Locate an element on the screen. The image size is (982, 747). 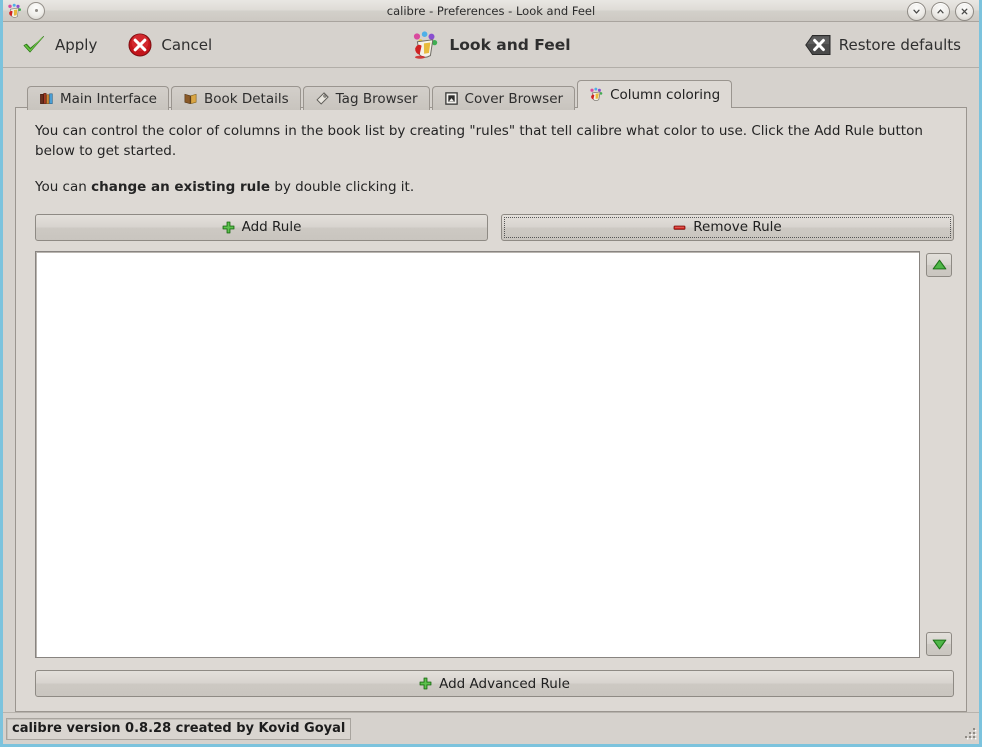
move-rule-down-button is located at coordinates (939, 644).